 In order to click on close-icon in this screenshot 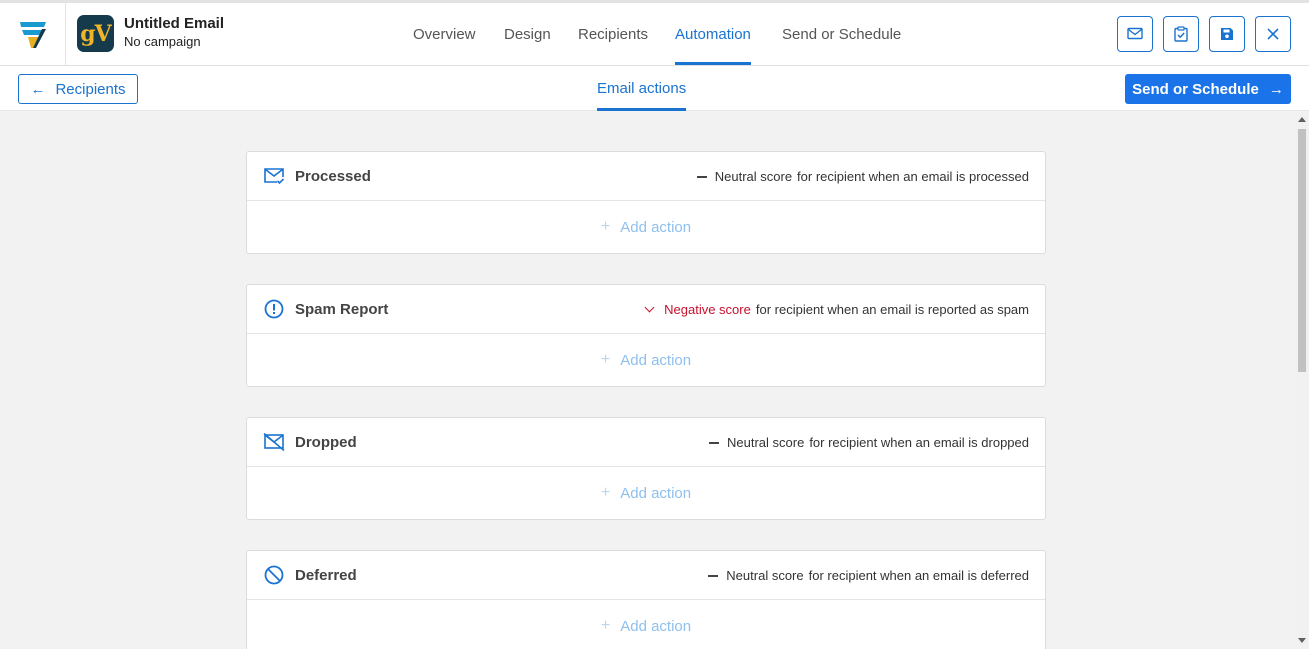, I will do `click(1273, 34)`.